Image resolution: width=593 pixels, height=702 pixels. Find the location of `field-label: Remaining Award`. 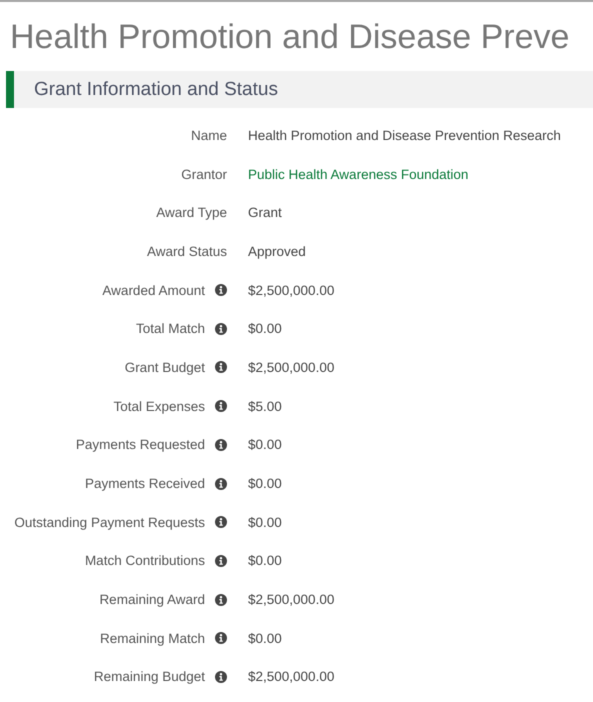

field-label: Remaining Award is located at coordinates (152, 600).